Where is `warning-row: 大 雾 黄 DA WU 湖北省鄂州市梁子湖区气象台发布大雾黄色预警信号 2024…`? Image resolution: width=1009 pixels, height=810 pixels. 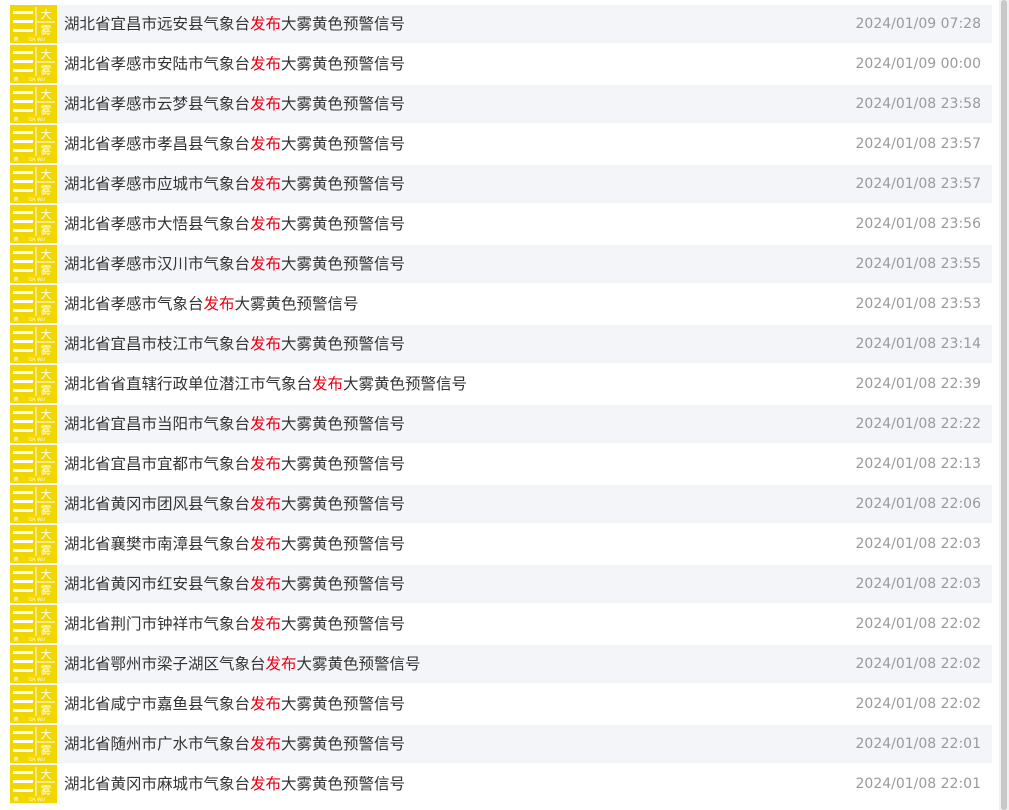
warning-row: 大 雾 黄 DA WU 湖北省鄂州市梁子湖区气象台发布大雾黄色预警信号 2024… is located at coordinates (501, 664).